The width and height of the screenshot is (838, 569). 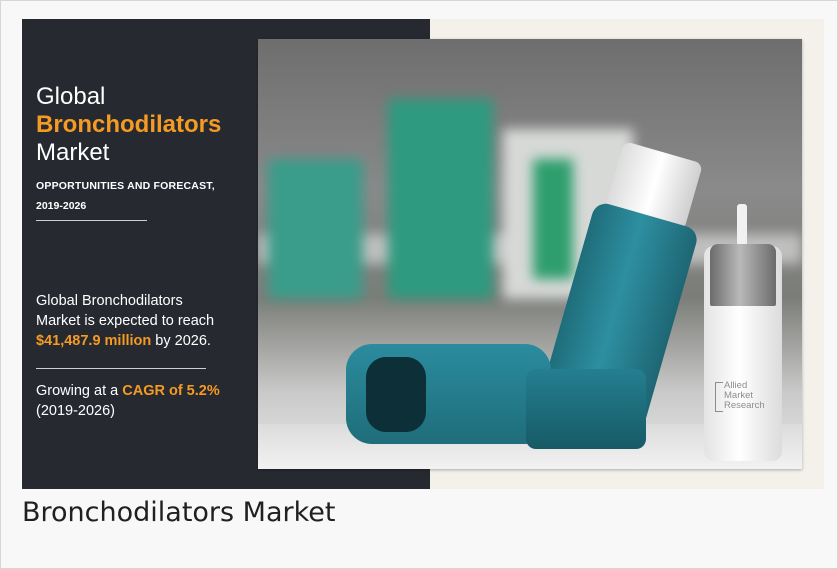 I want to click on heading-global: Global, so click(x=71, y=96).